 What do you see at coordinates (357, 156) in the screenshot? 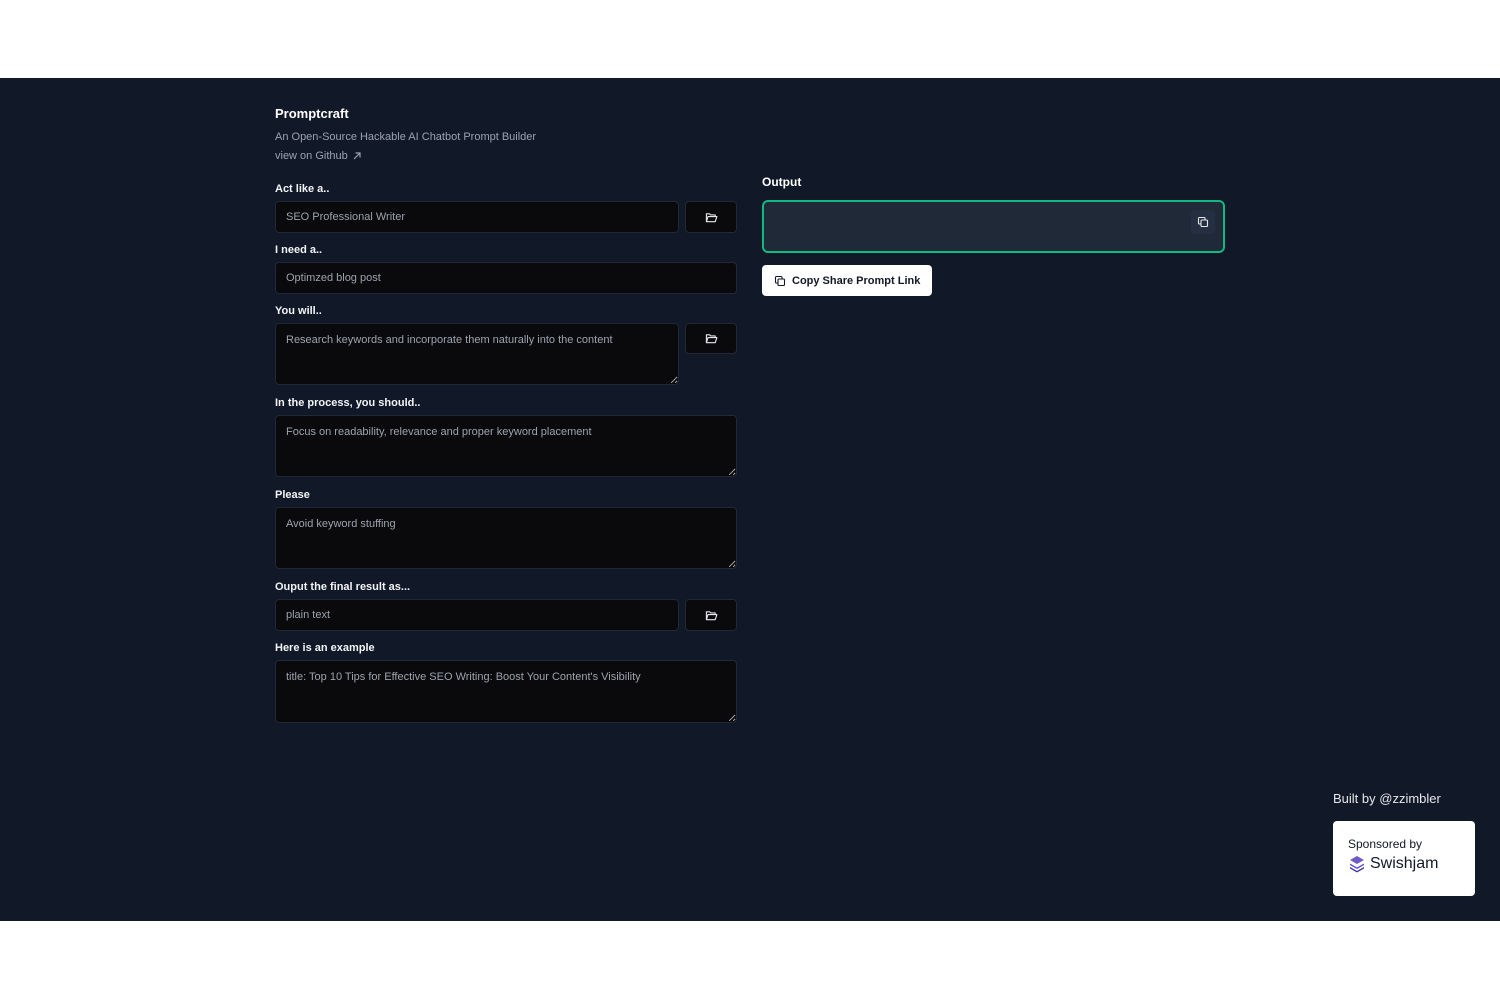
I see `arrow-up-right-icon` at bounding box center [357, 156].